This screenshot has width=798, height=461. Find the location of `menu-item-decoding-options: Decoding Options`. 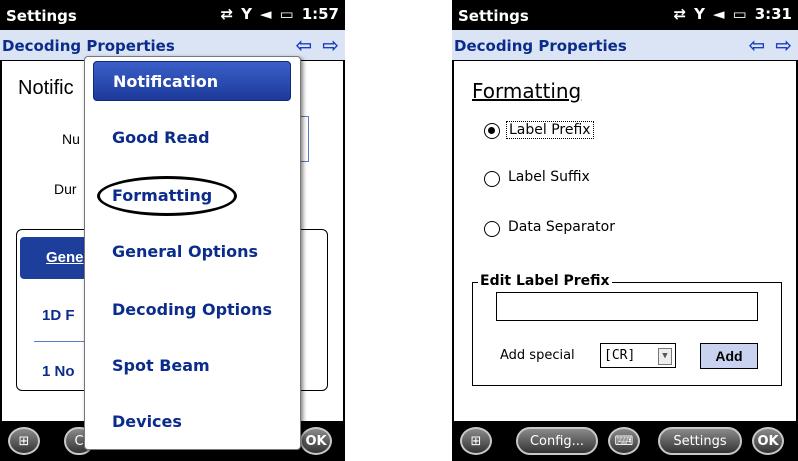

menu-item-decoding-options: Decoding Options is located at coordinates (192, 309).